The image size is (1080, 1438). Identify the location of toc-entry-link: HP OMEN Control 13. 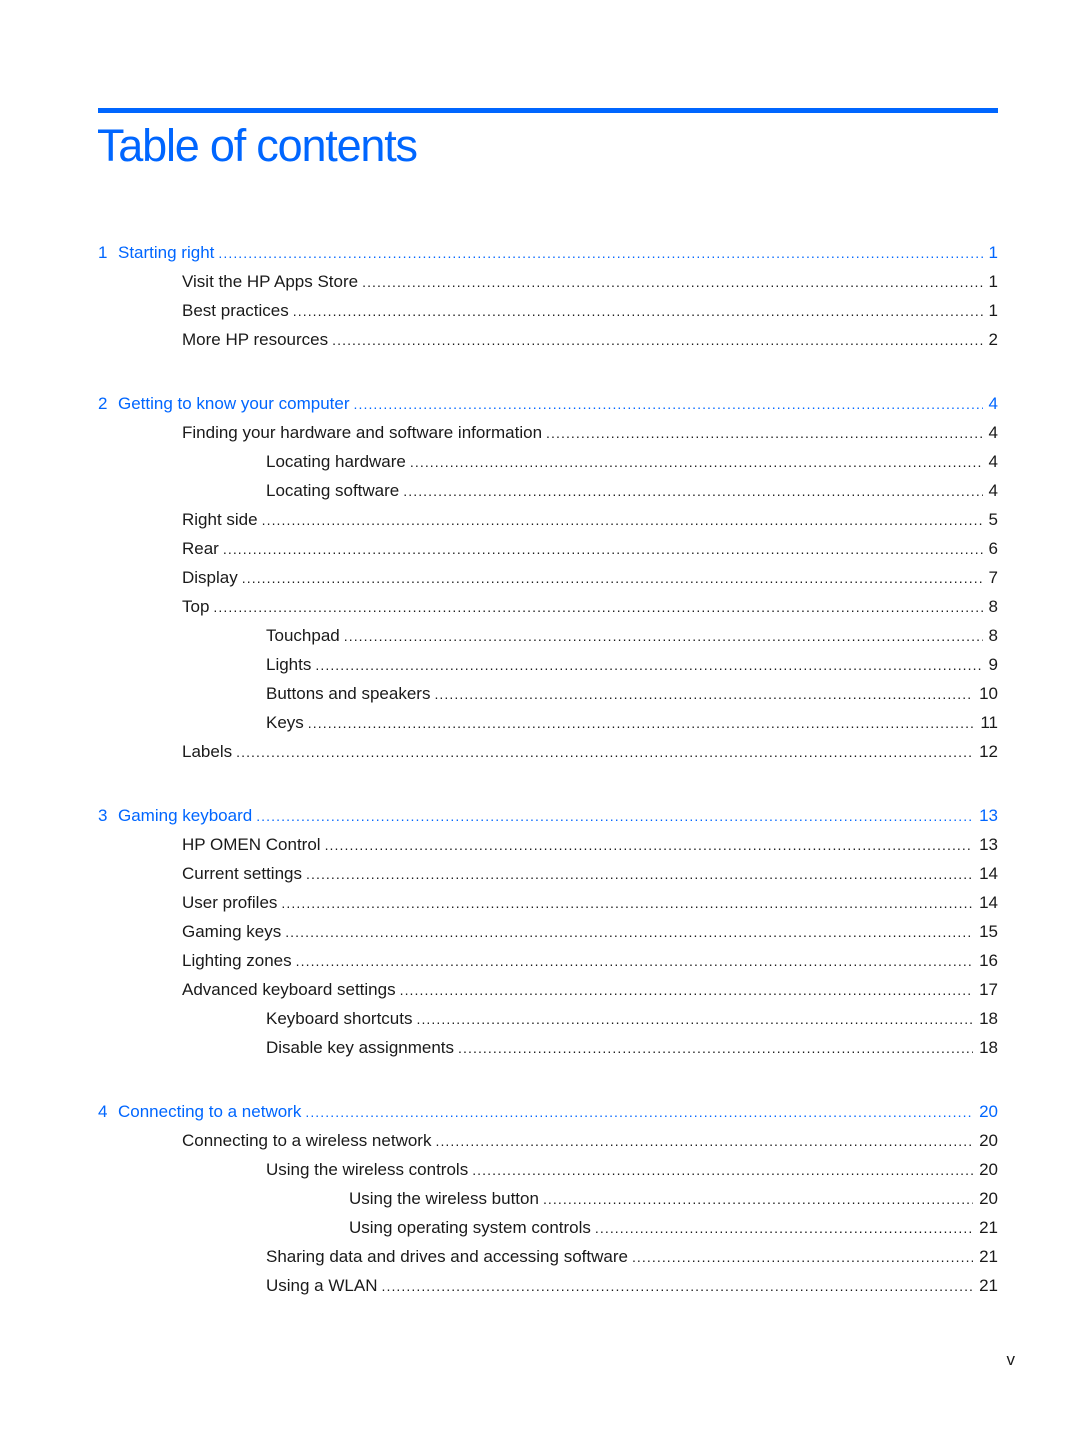
(590, 845).